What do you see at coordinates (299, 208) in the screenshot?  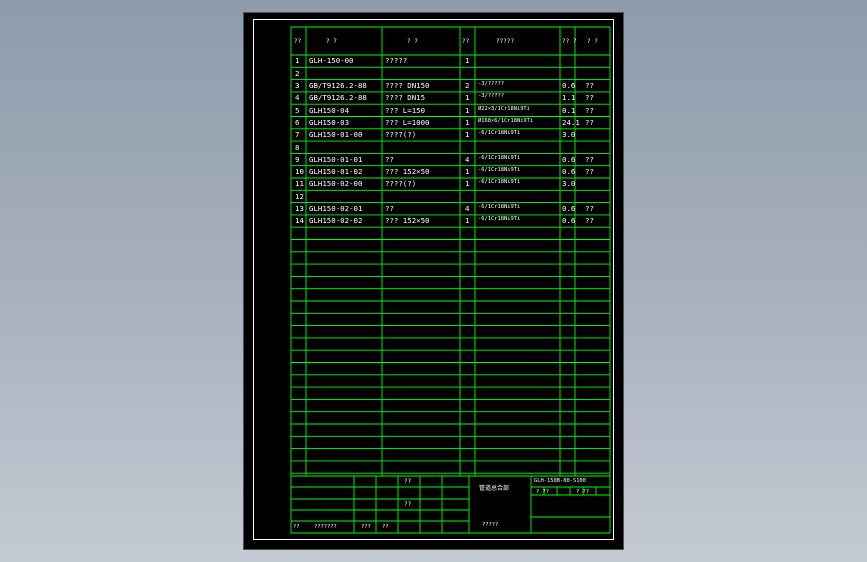 I see `row-seq: 13` at bounding box center [299, 208].